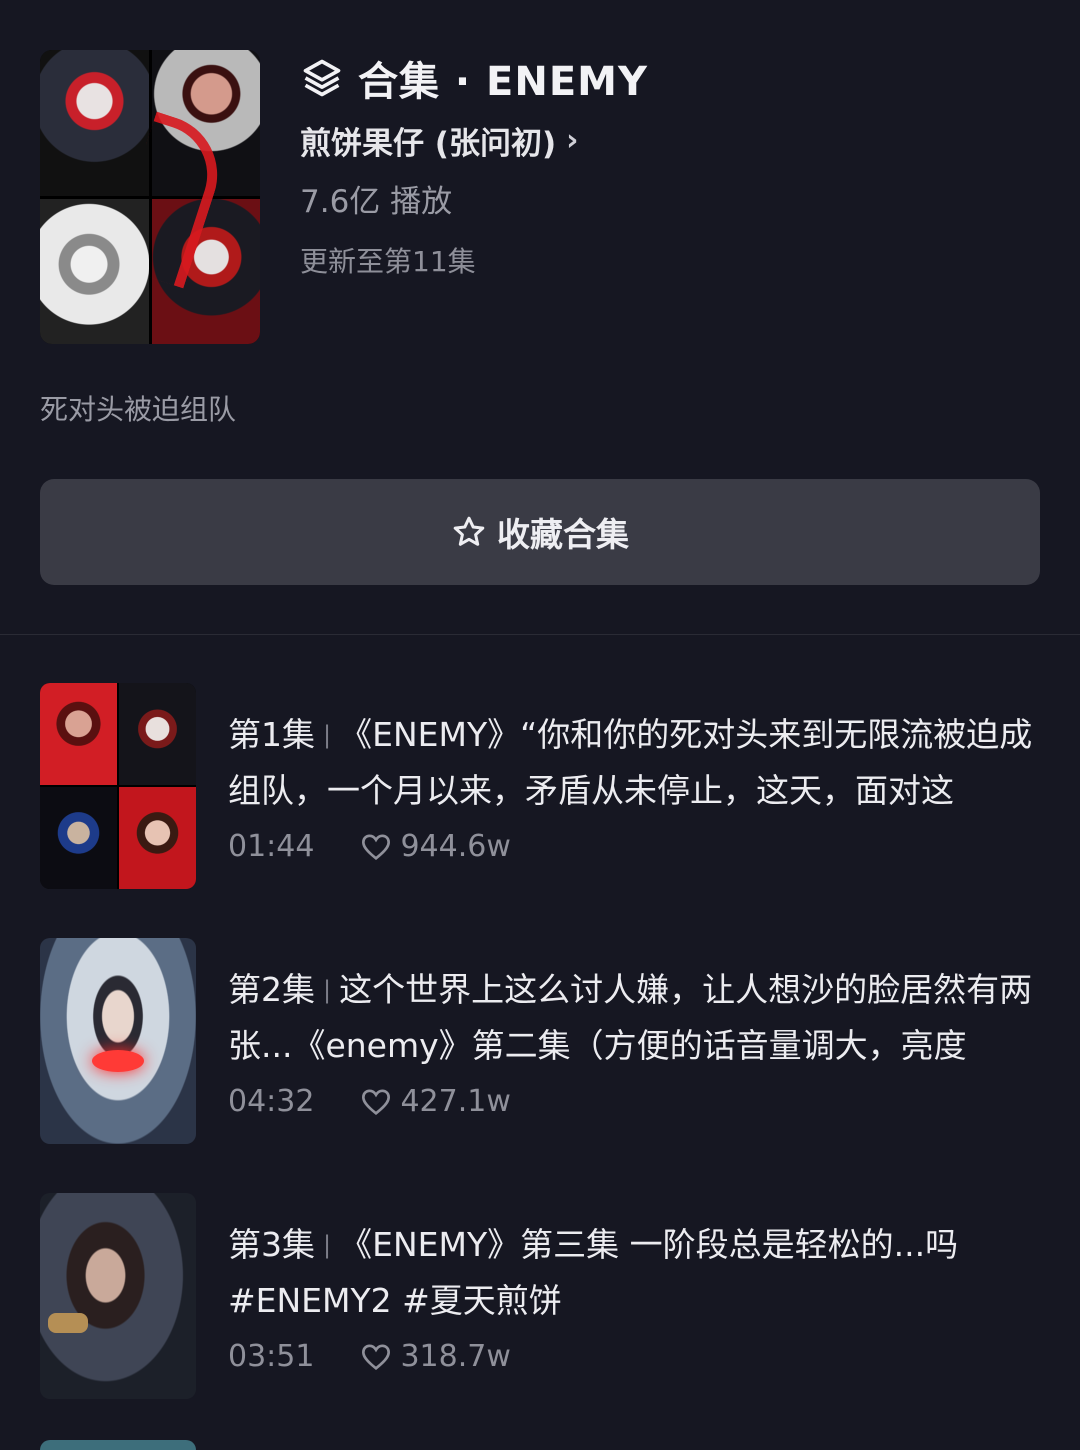 The image size is (1080, 1450). I want to click on collection-description: 死对头被迫组队, so click(138, 409).